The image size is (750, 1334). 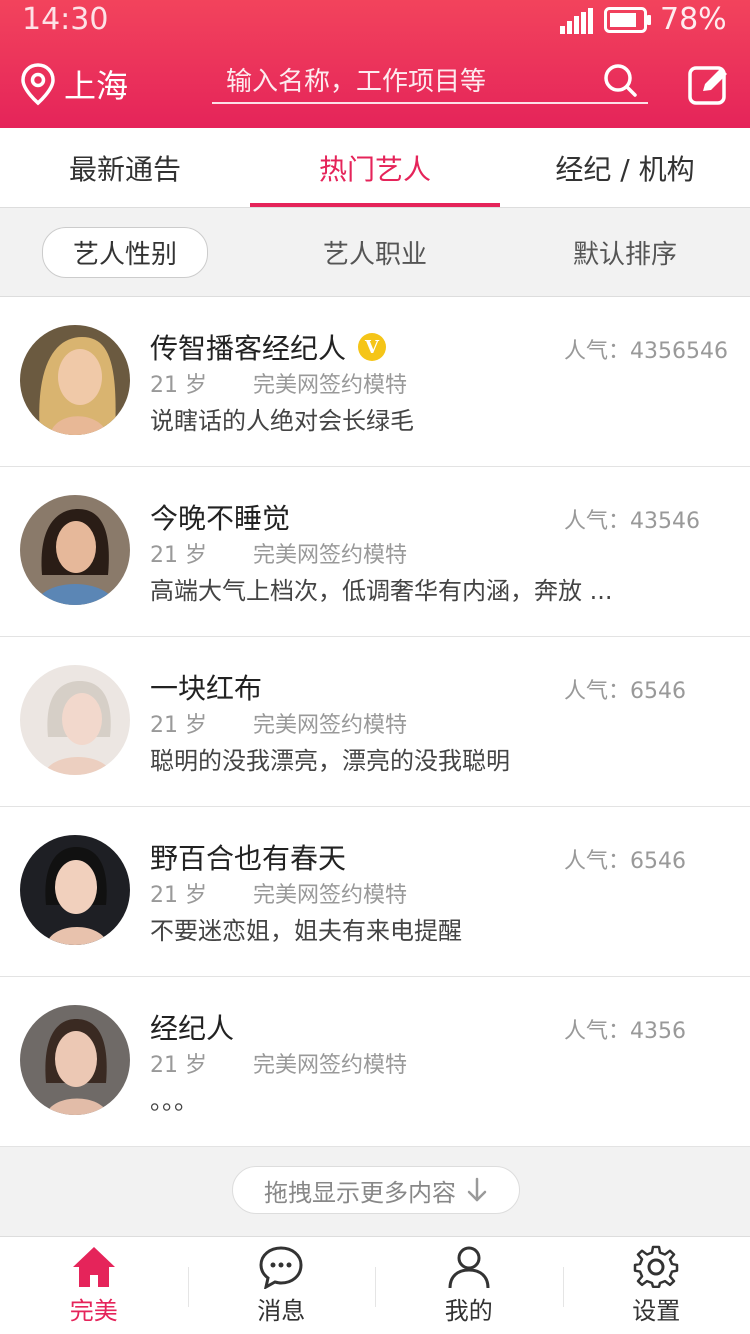 What do you see at coordinates (93, 1267) in the screenshot?
I see `home-icon` at bounding box center [93, 1267].